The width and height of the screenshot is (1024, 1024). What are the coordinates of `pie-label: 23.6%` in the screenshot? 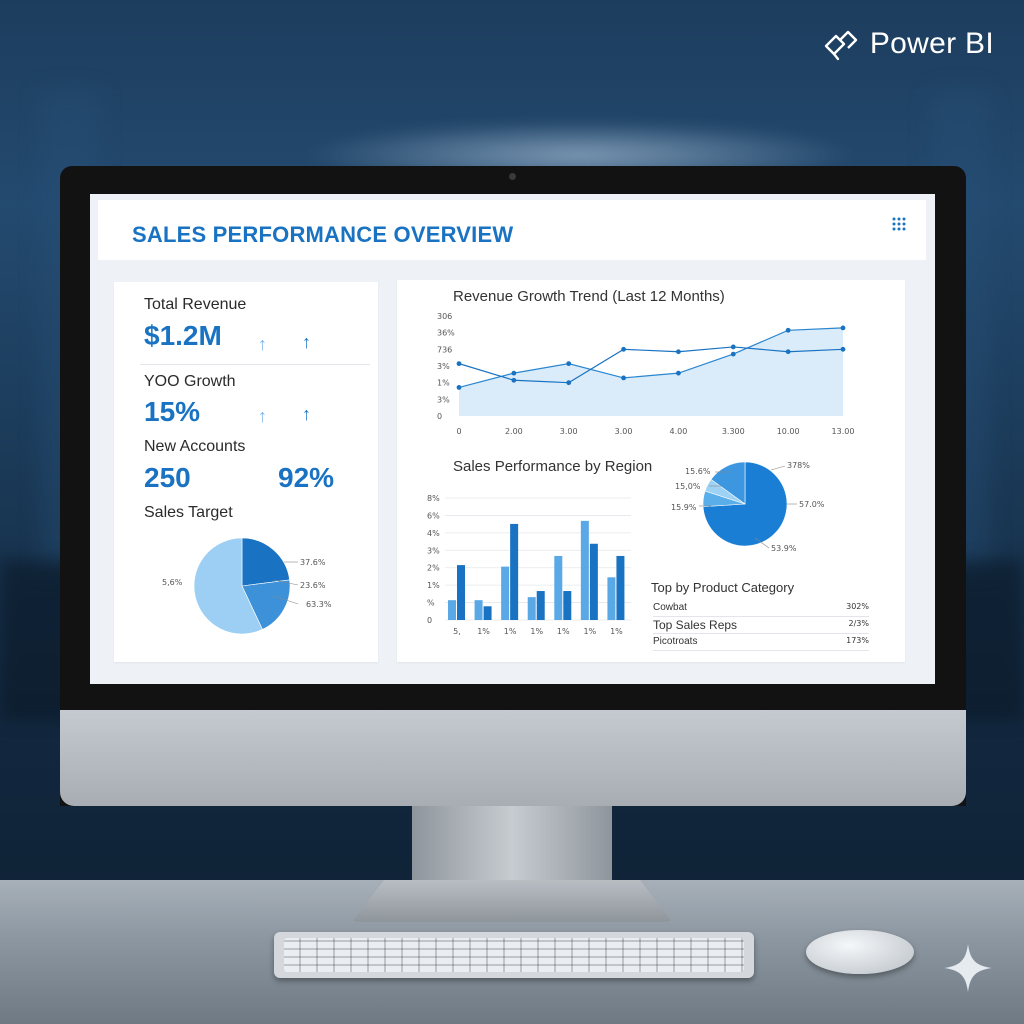 It's located at (313, 585).